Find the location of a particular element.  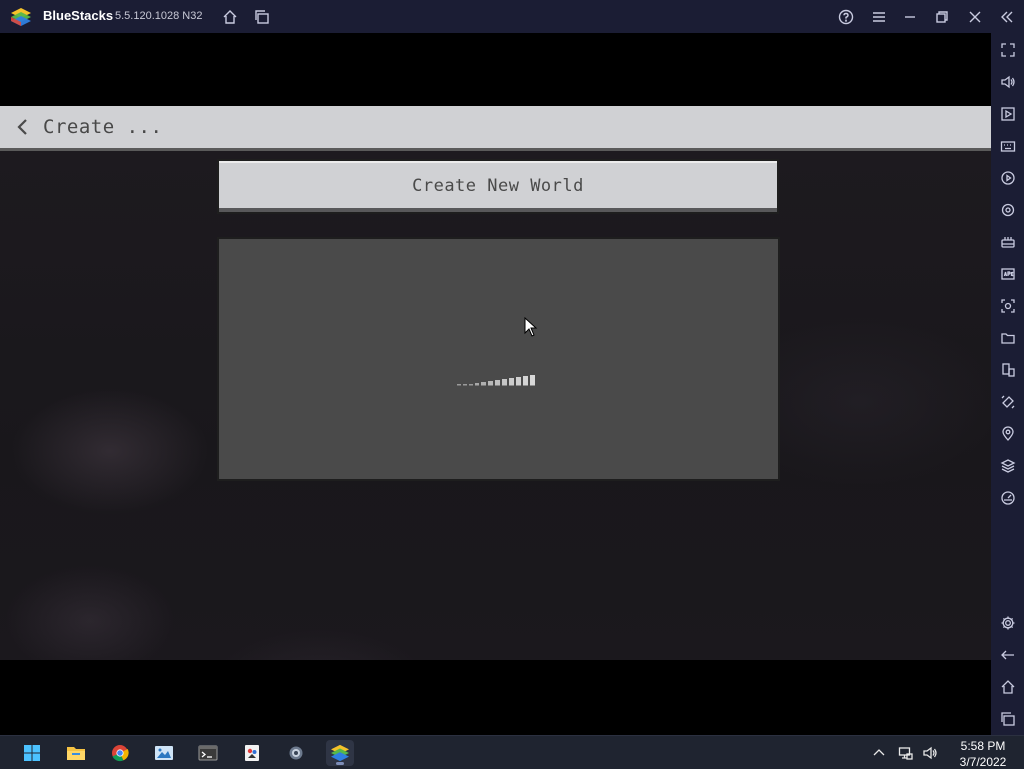

location-icon is located at coordinates (1008, 434).